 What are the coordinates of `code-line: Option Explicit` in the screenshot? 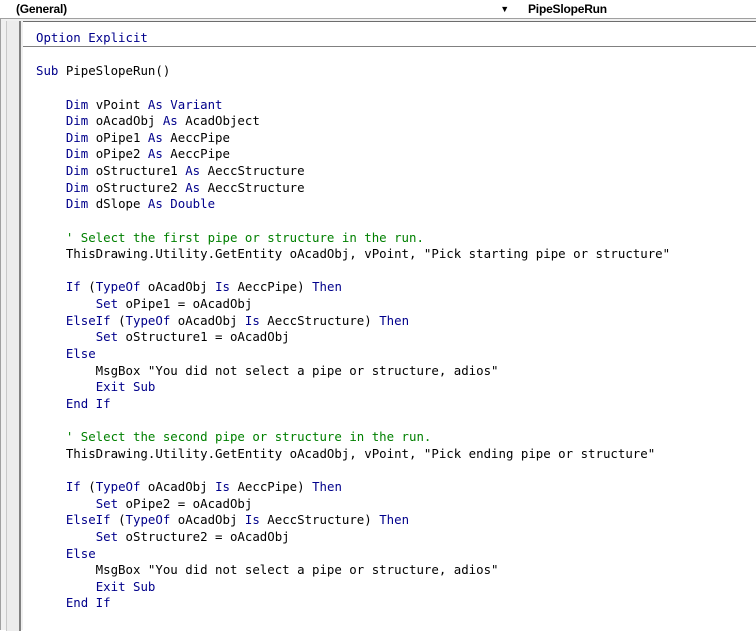 It's located at (92, 38).